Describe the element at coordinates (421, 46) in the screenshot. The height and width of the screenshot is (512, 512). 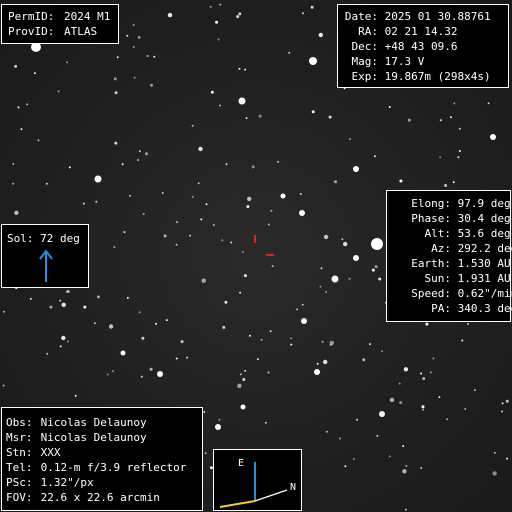
I see `dec-value: +48 43 09.6` at that location.